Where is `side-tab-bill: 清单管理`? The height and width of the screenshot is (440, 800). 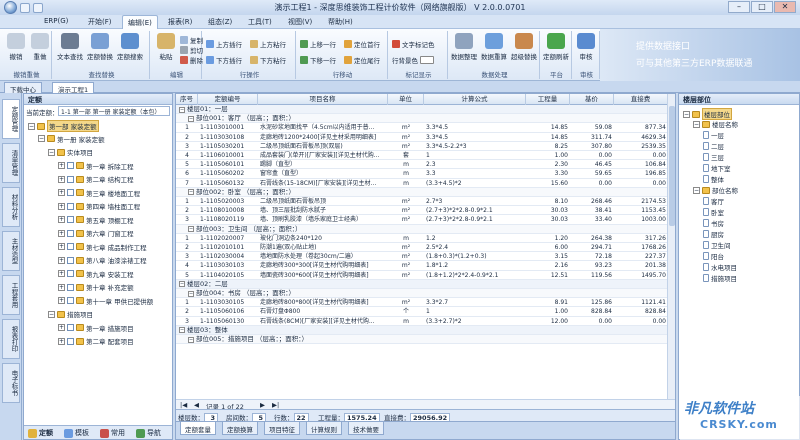
side-tab-bill: 清单管理 is located at coordinates (11, 163).